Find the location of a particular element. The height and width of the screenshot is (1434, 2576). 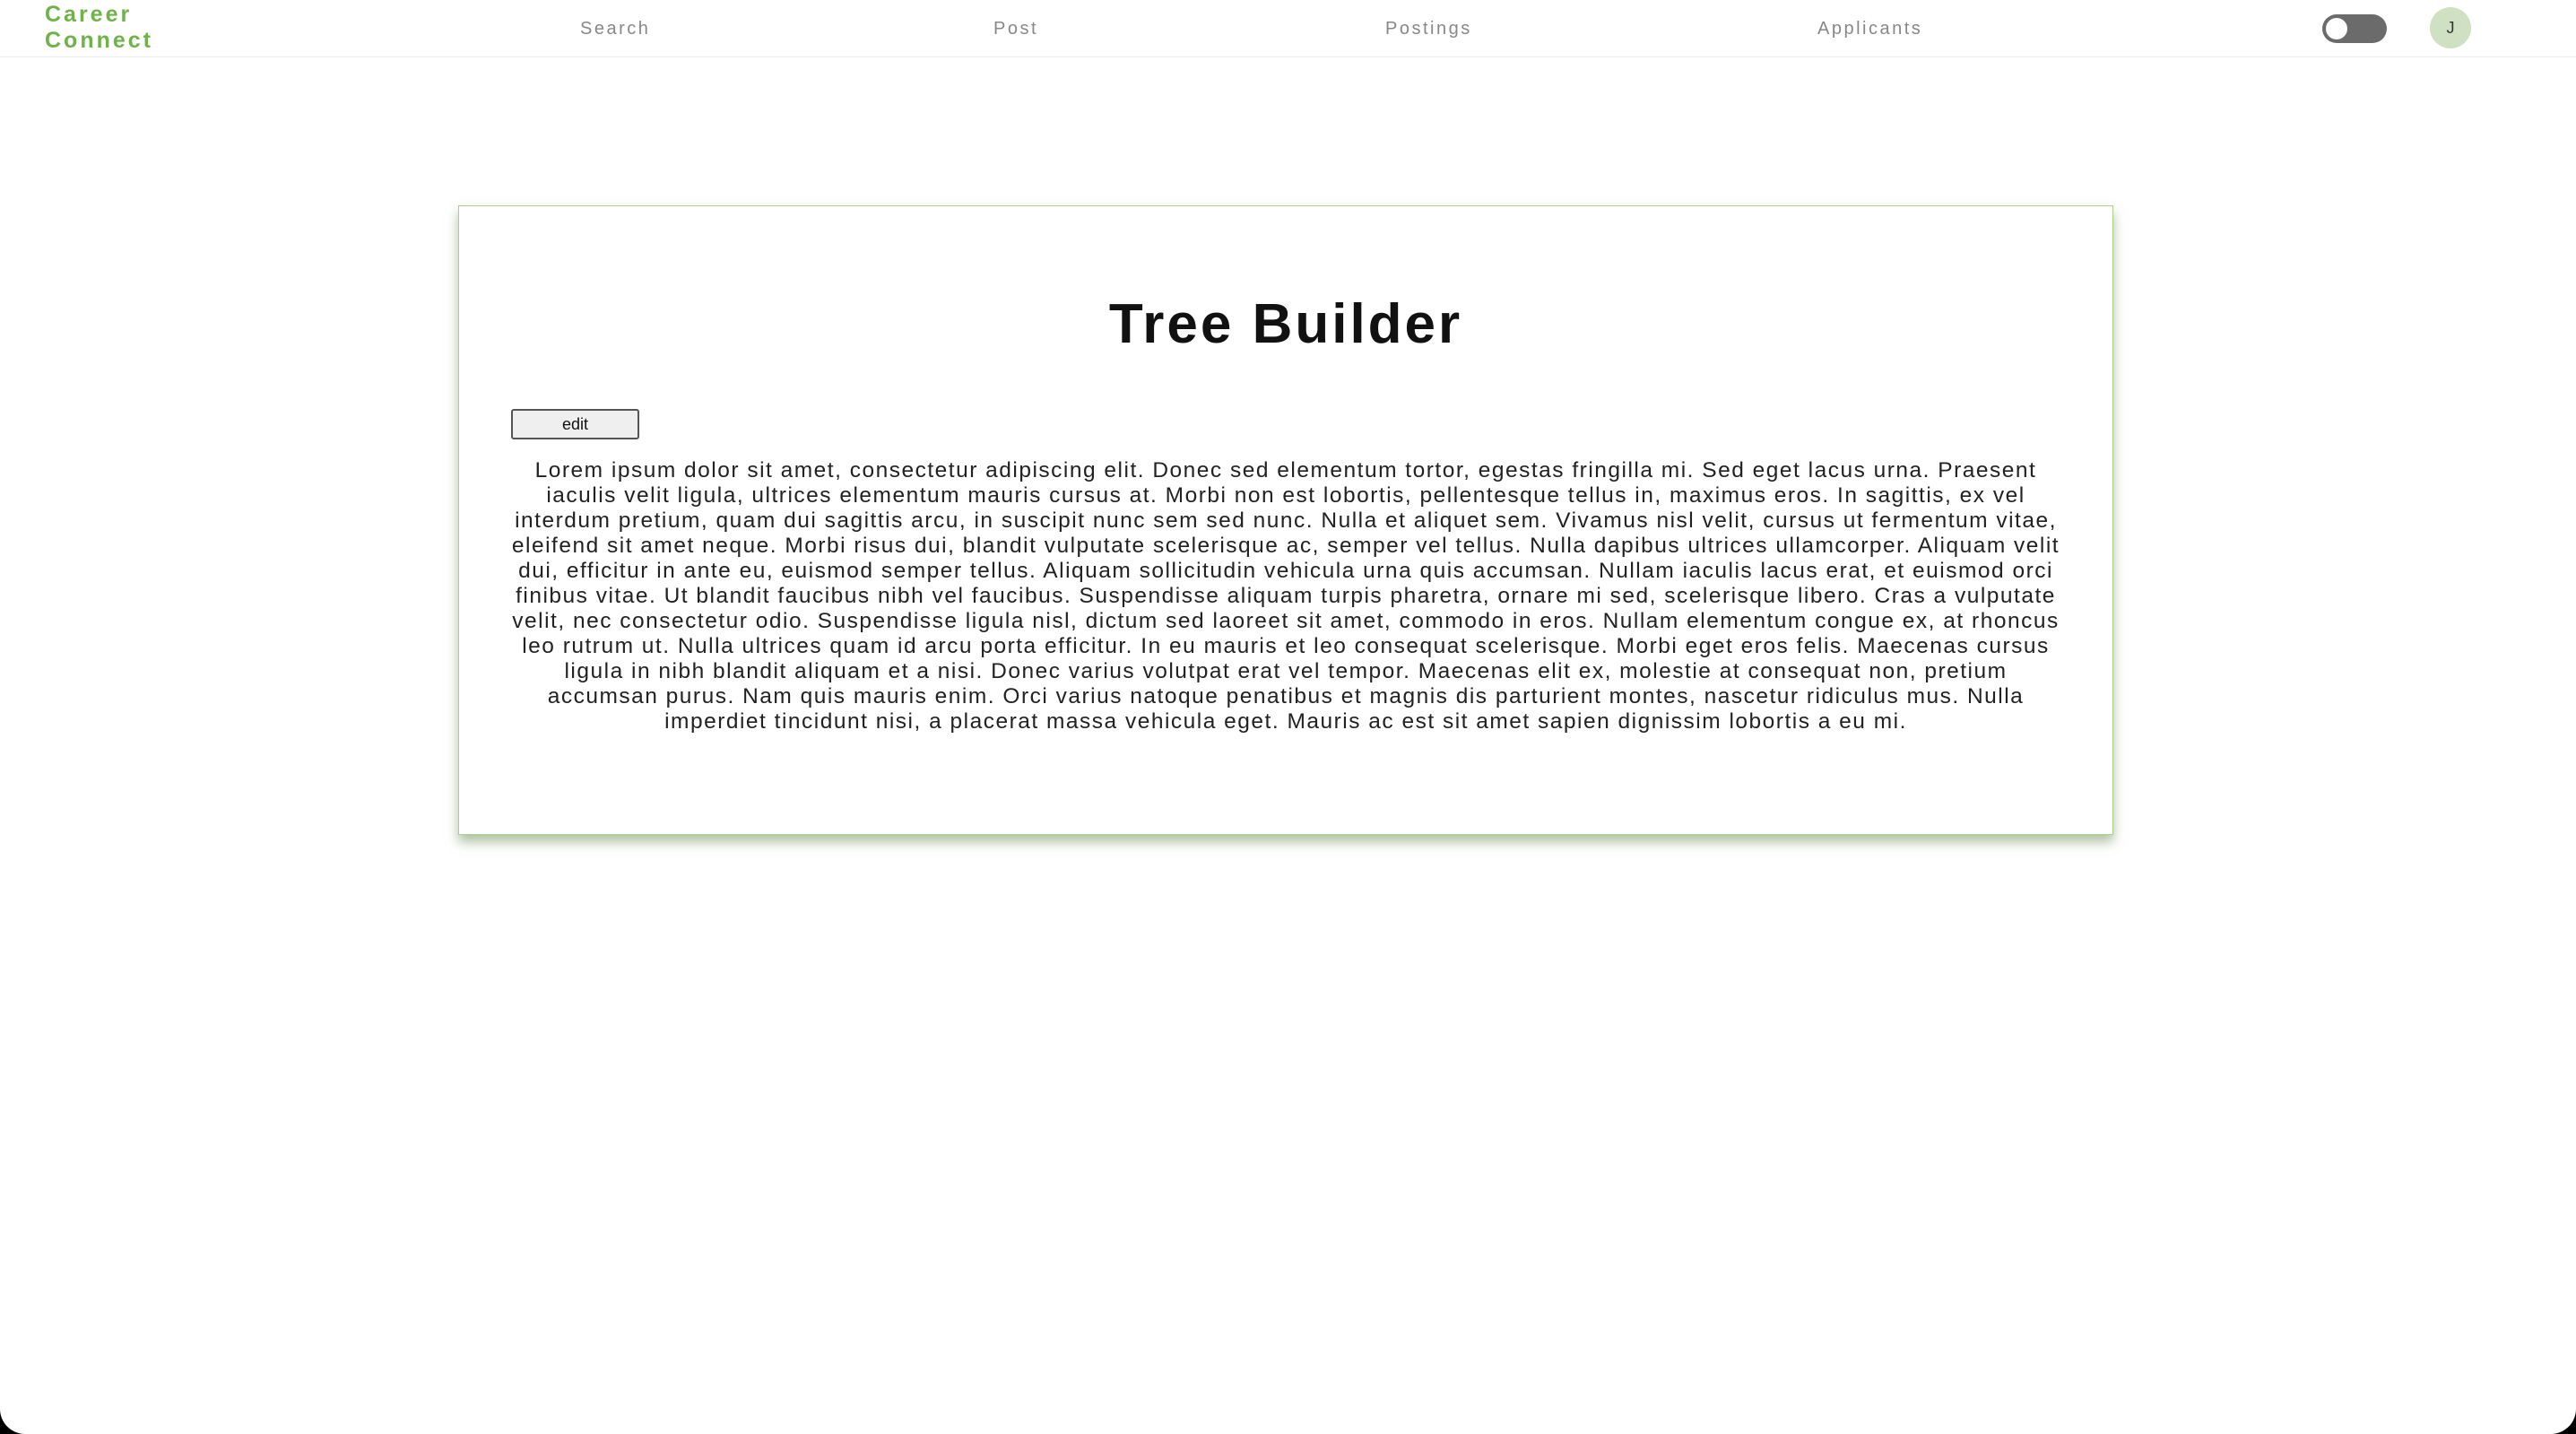

nav-link-post: Post is located at coordinates (1015, 29).